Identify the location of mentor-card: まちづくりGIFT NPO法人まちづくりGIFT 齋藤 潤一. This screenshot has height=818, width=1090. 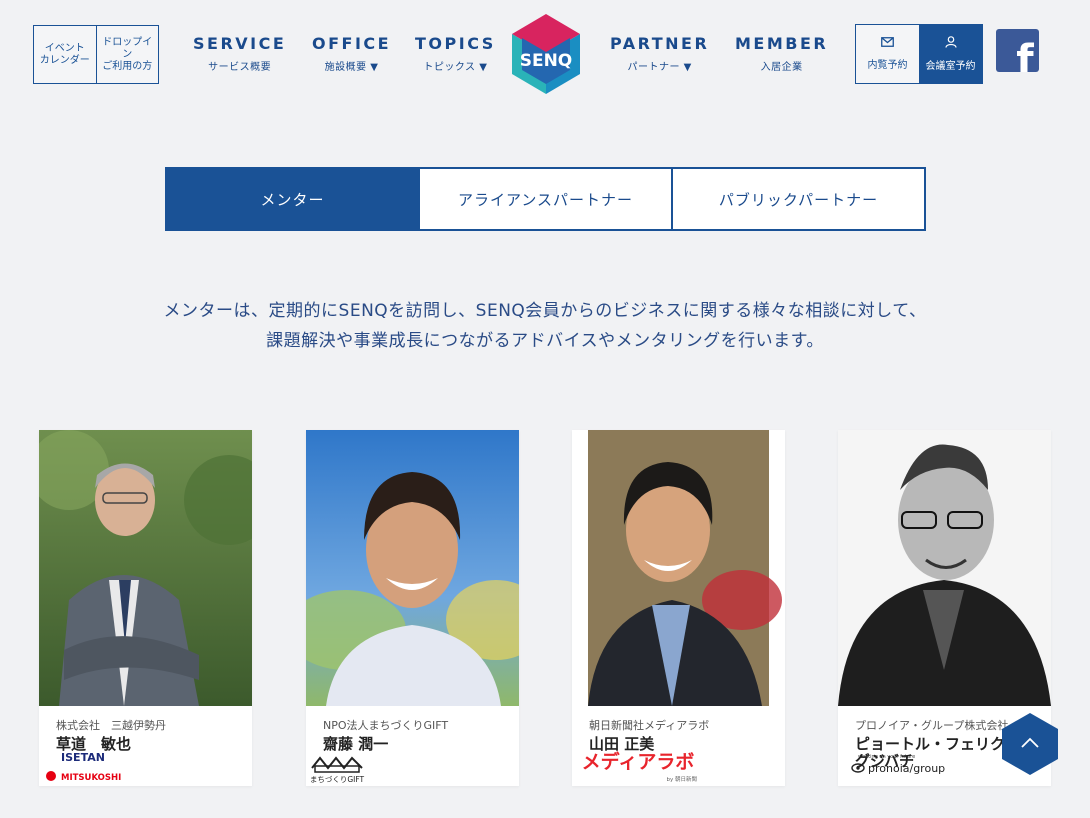
(412, 608).